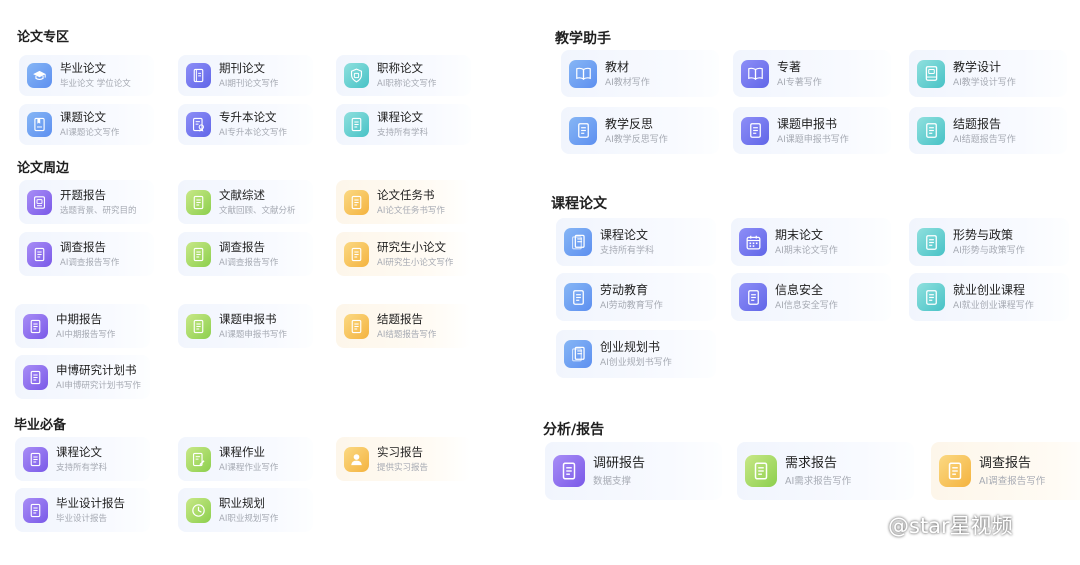  I want to click on tool-card-name: 课题申报书, so click(807, 123).